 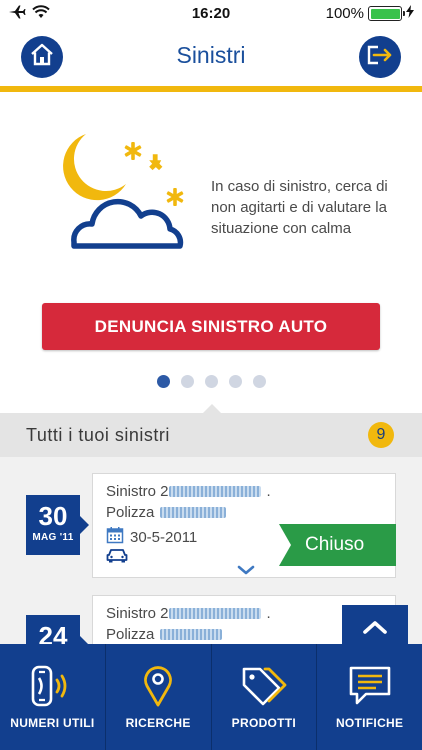 What do you see at coordinates (369, 723) in the screenshot?
I see `tab-label: NOTIFICHE` at bounding box center [369, 723].